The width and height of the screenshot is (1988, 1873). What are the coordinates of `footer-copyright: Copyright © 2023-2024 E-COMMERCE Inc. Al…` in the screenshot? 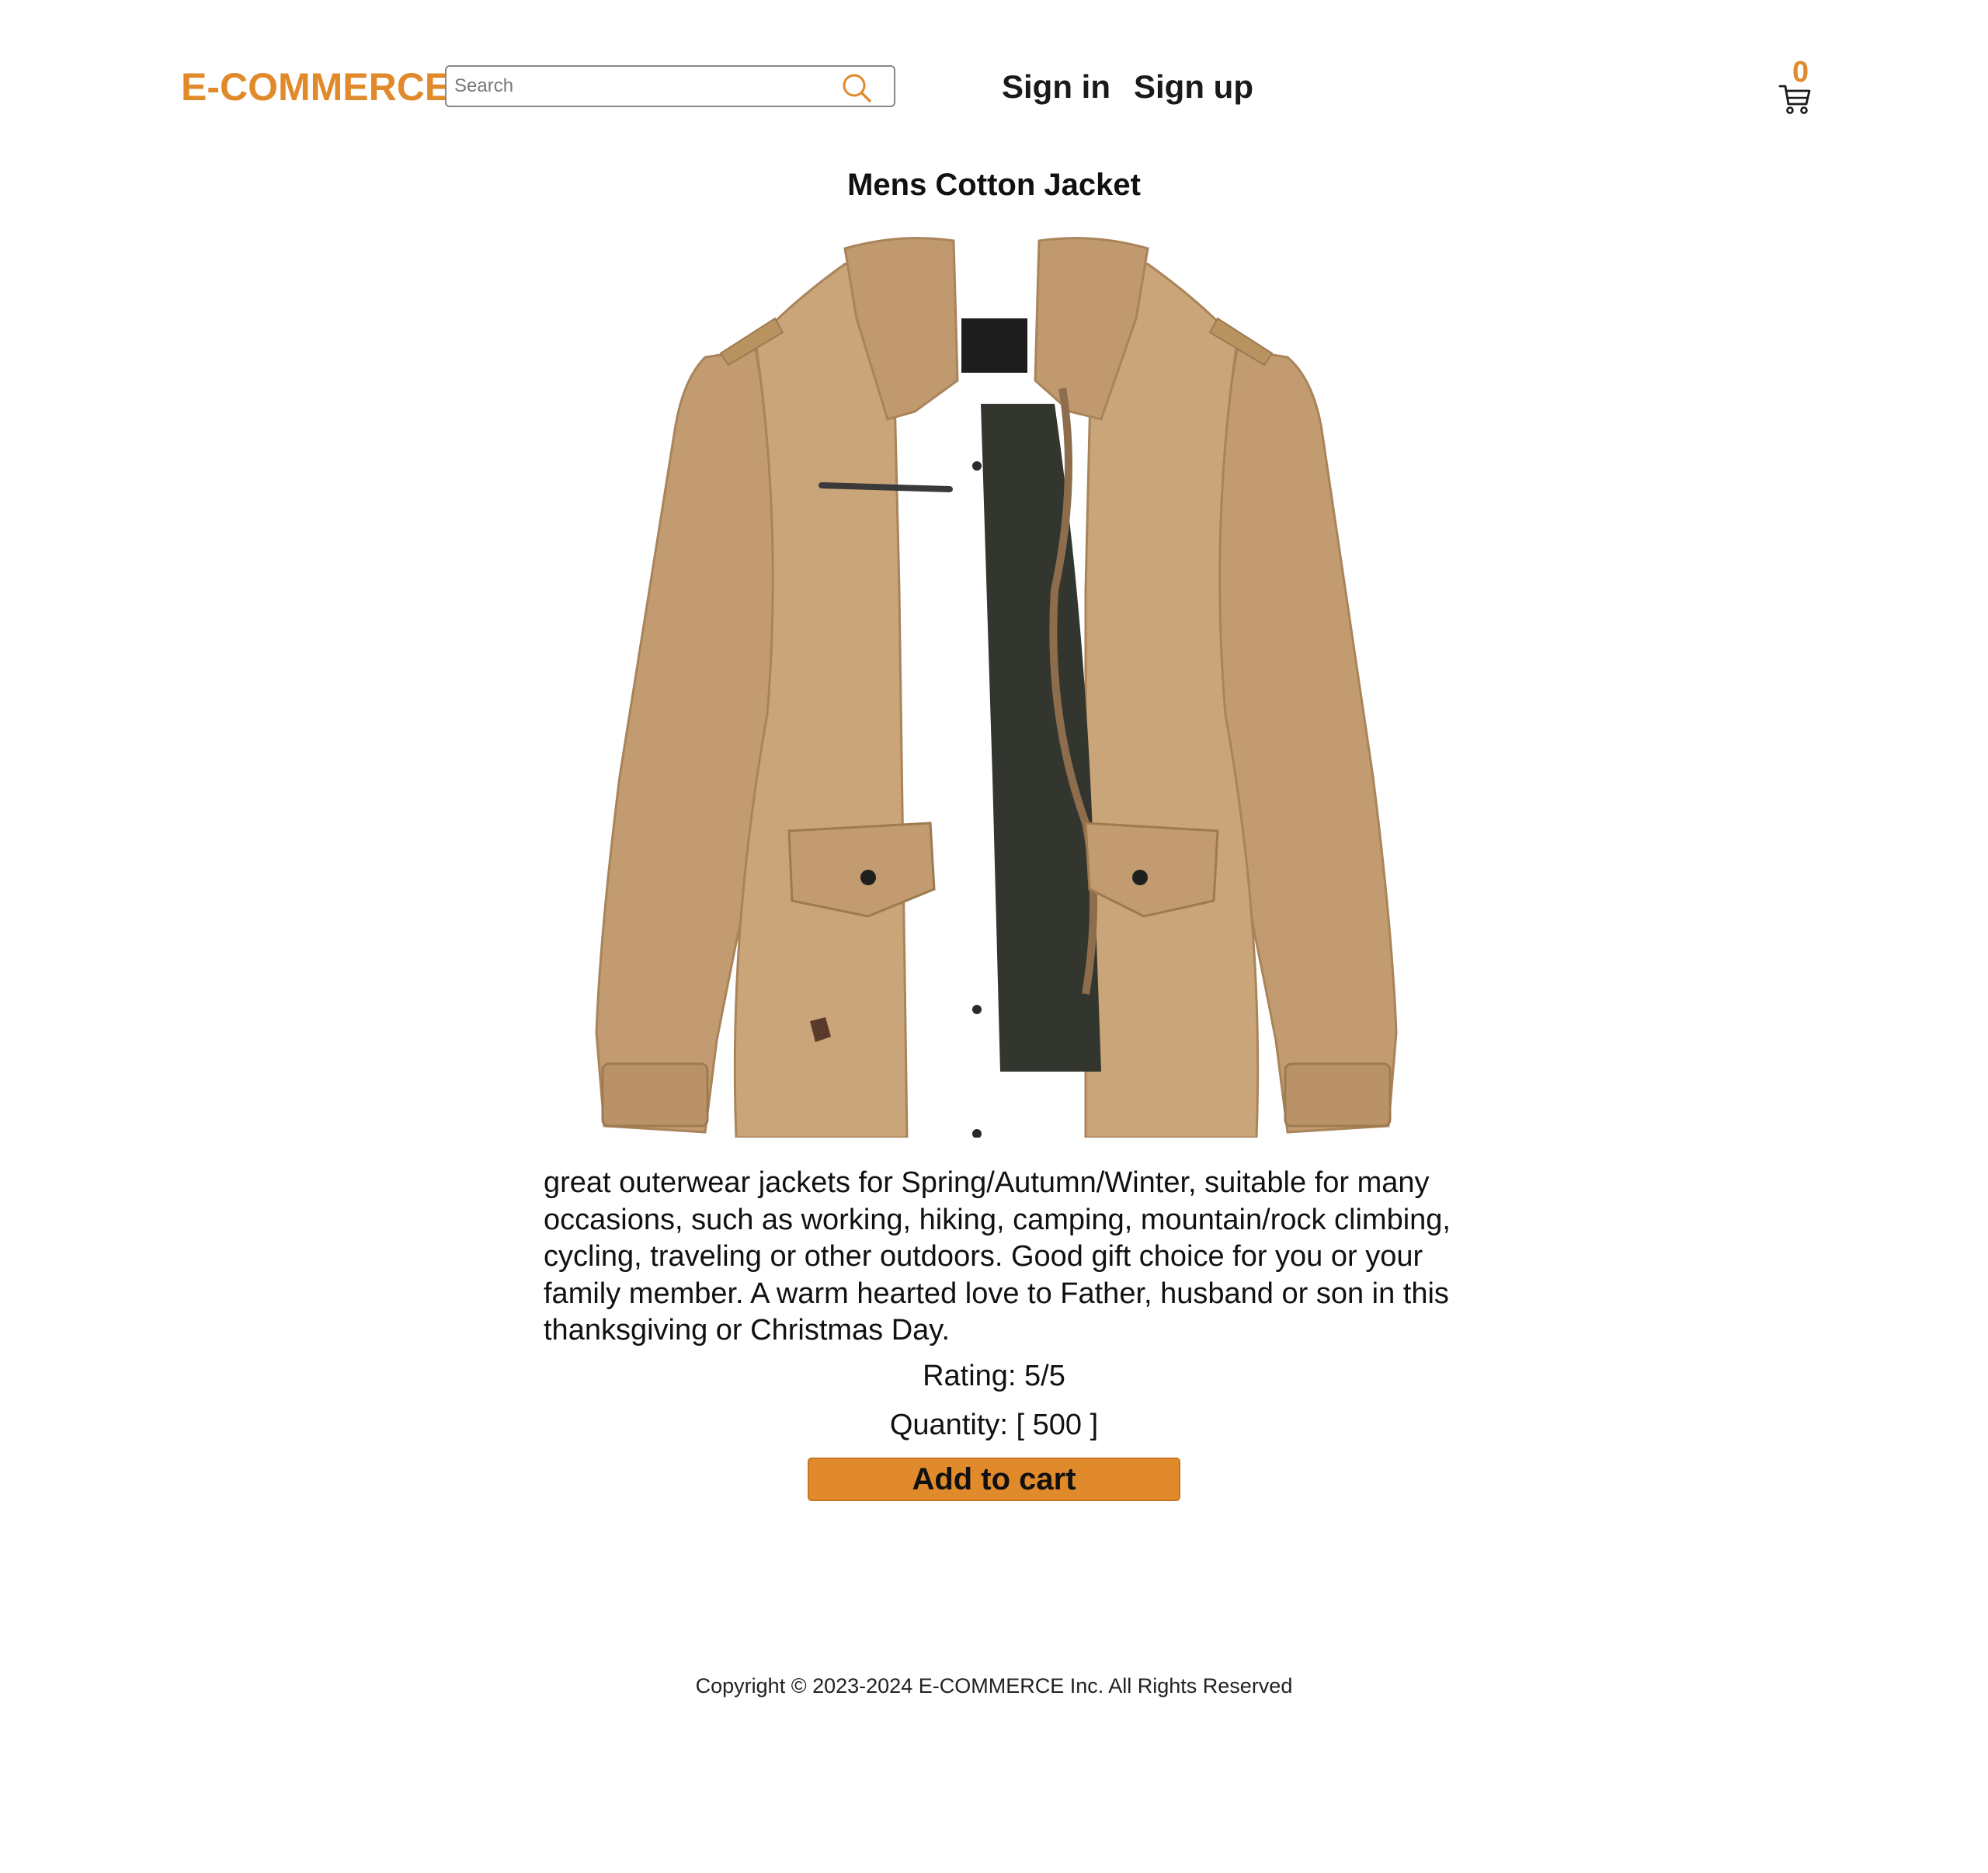 It's located at (994, 1686).